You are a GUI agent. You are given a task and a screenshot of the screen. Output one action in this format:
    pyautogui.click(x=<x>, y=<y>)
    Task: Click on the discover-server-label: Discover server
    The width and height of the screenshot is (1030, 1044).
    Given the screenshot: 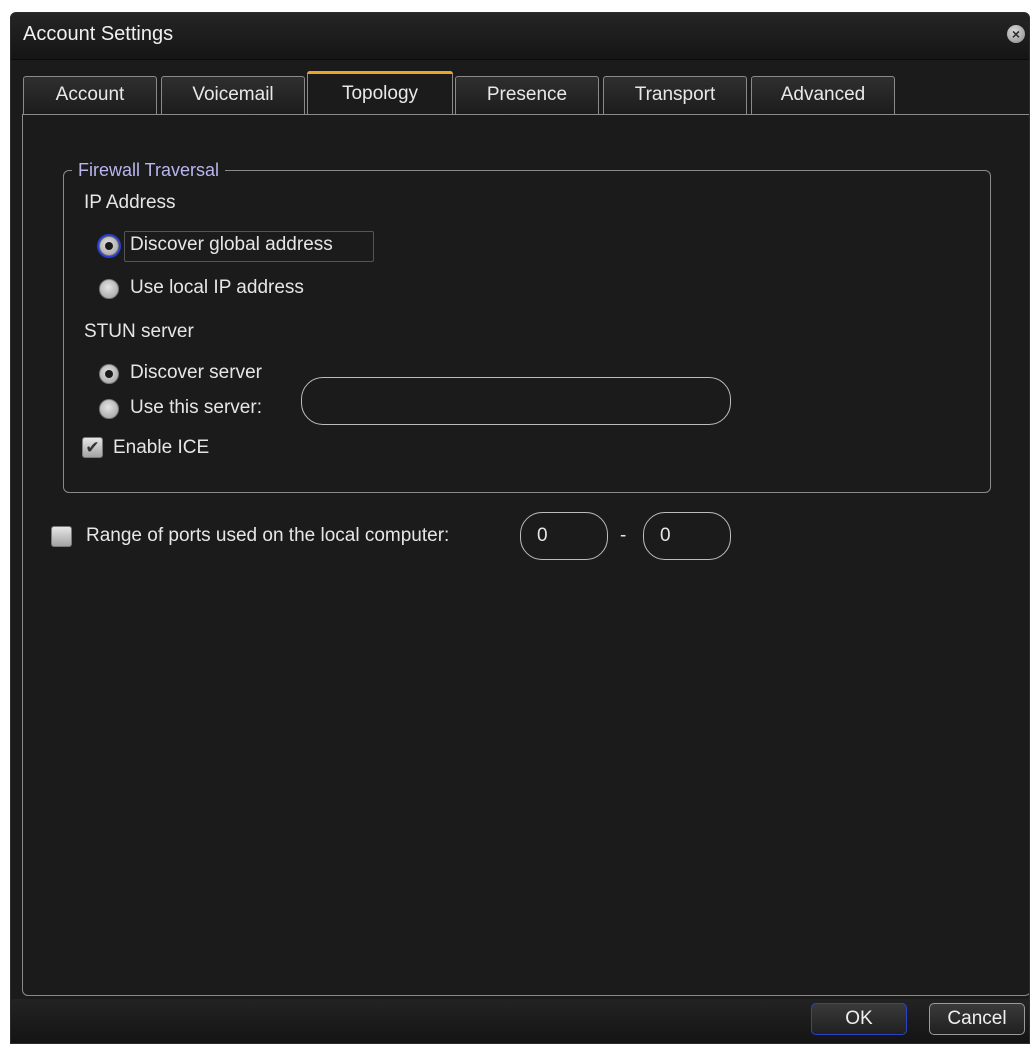 What is the action you would take?
    pyautogui.click(x=196, y=373)
    